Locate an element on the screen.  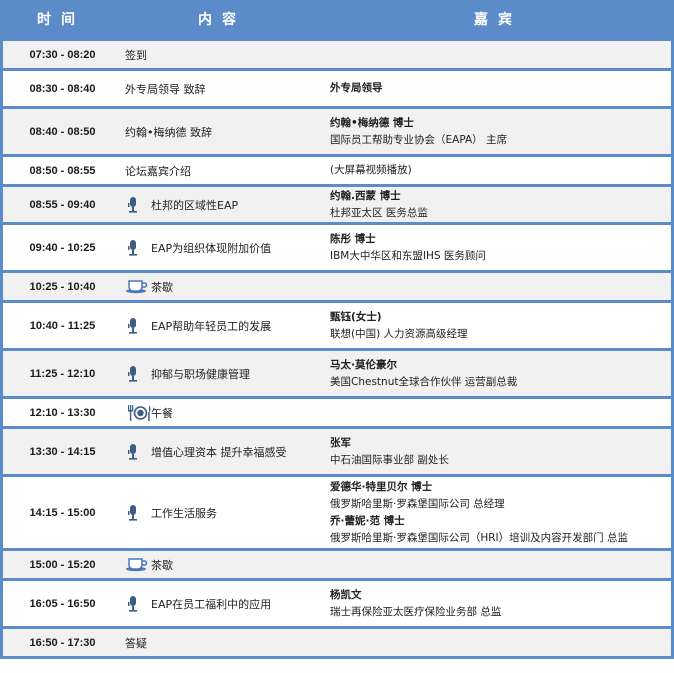
session-time: 13:30 - 14:15 is located at coordinates (62, 451).